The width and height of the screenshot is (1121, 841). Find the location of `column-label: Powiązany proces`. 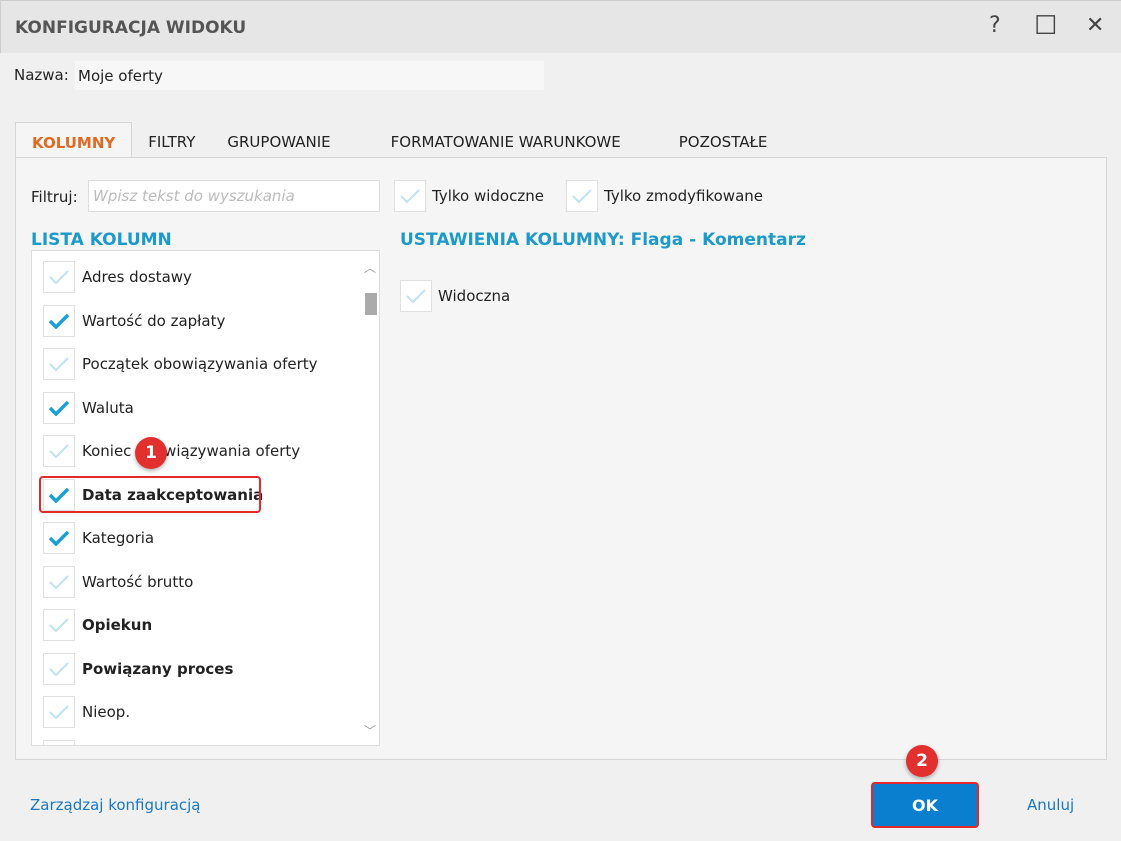

column-label: Powiązany proces is located at coordinates (158, 668).